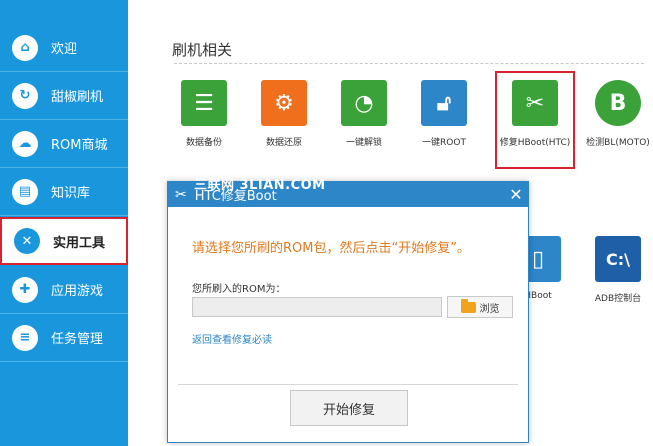 This screenshot has width=653, height=446. I want to click on sidebar-item-knowledge: ▤ 知识库, so click(64, 192).